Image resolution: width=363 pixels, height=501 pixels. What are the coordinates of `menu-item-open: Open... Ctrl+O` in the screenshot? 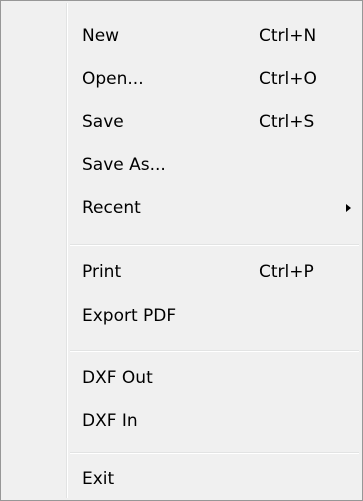 It's located at (181, 79).